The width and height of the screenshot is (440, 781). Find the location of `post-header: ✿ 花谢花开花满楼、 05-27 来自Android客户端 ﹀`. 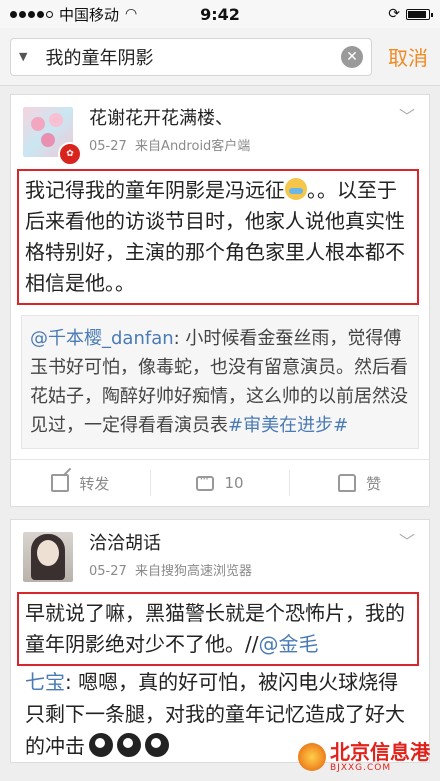

post-header: ✿ 花谢花开花满楼、 05-27 来自Android客户端 ﹀ is located at coordinates (220, 130).